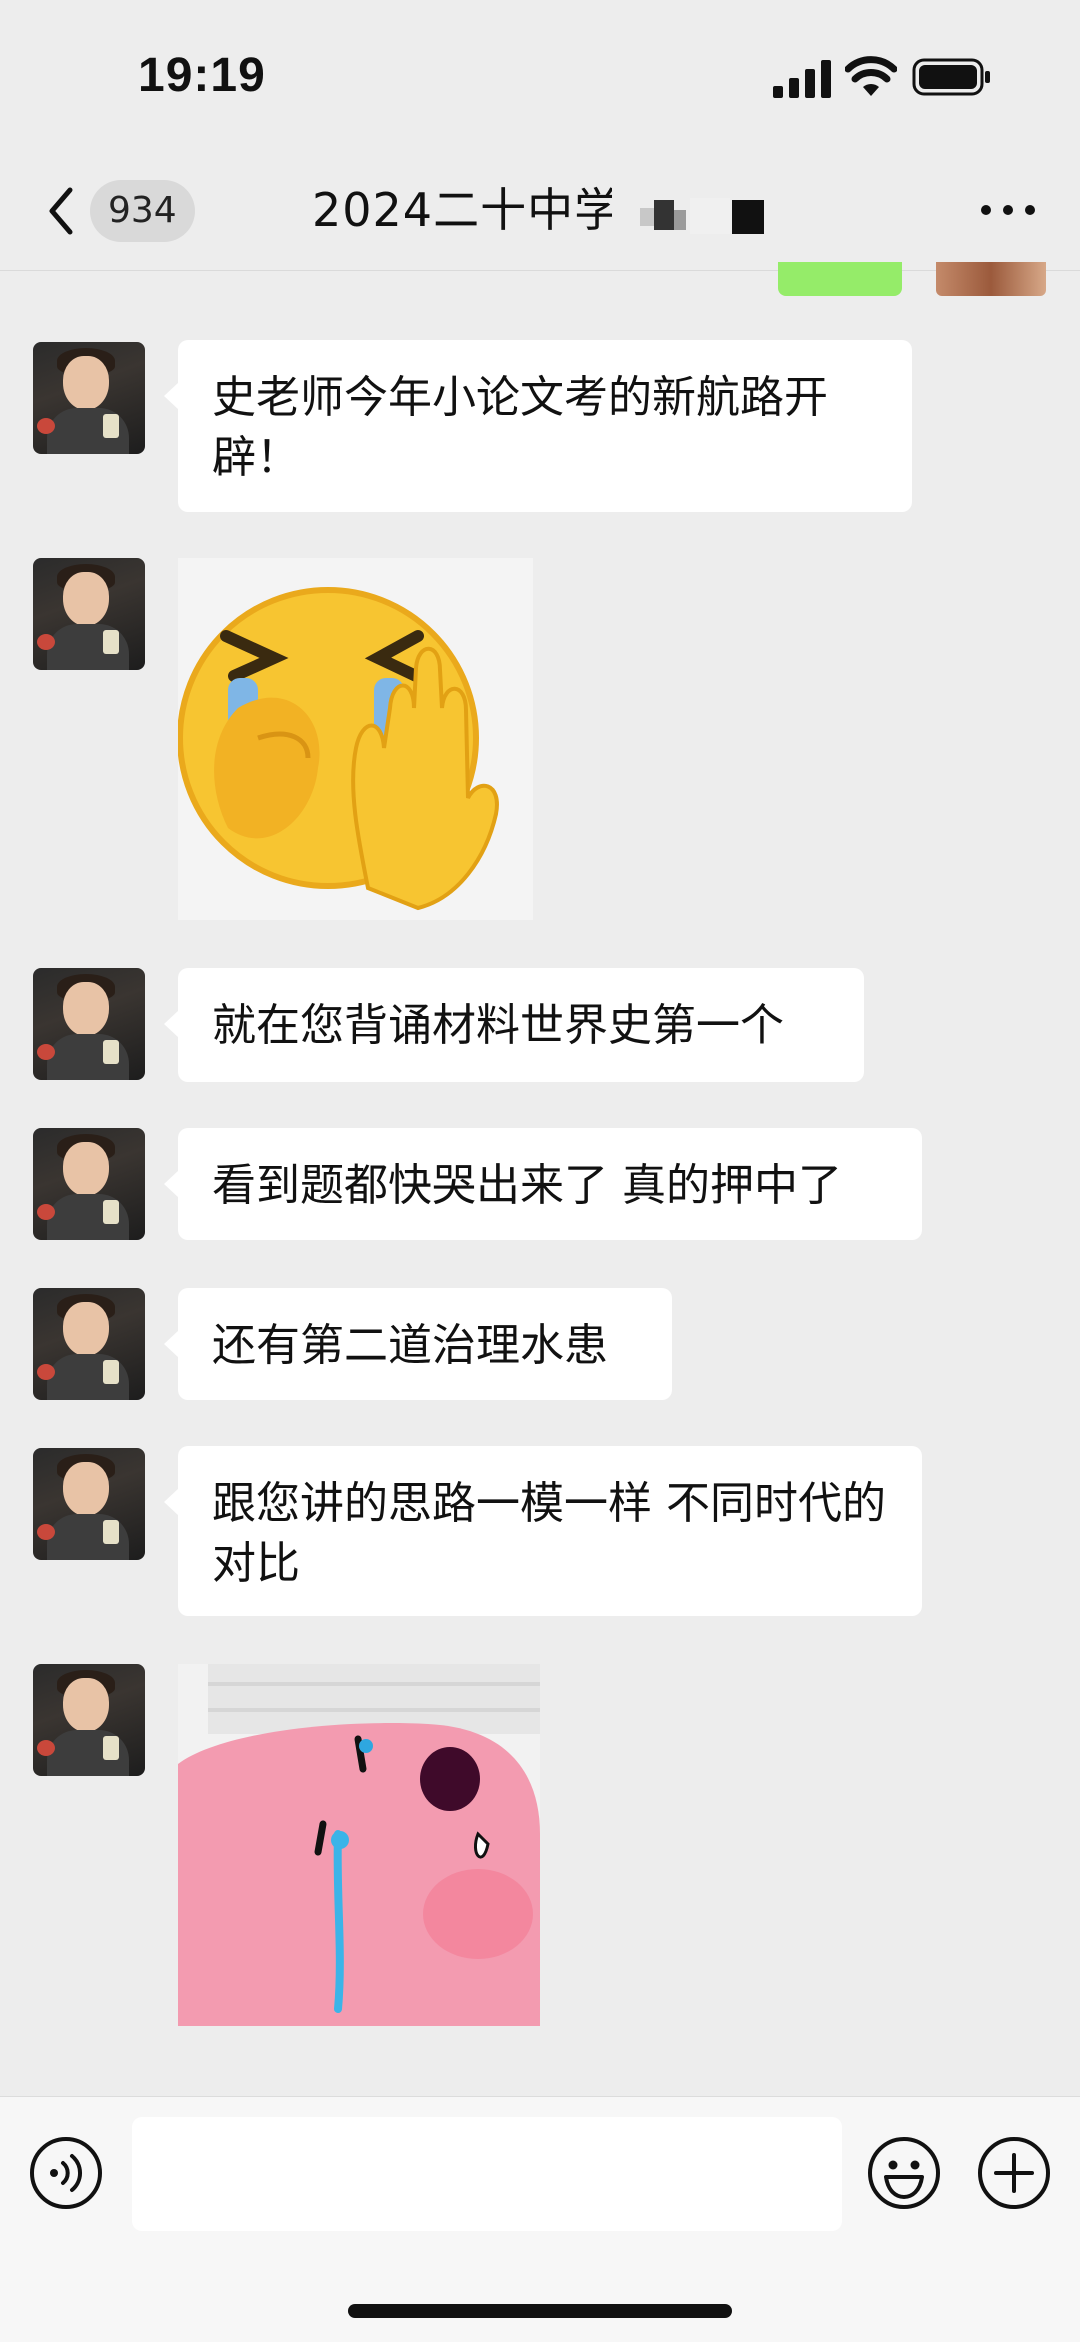 The width and height of the screenshot is (1080, 2342). Describe the element at coordinates (142, 211) in the screenshot. I see `unread-count-badge: 934` at that location.